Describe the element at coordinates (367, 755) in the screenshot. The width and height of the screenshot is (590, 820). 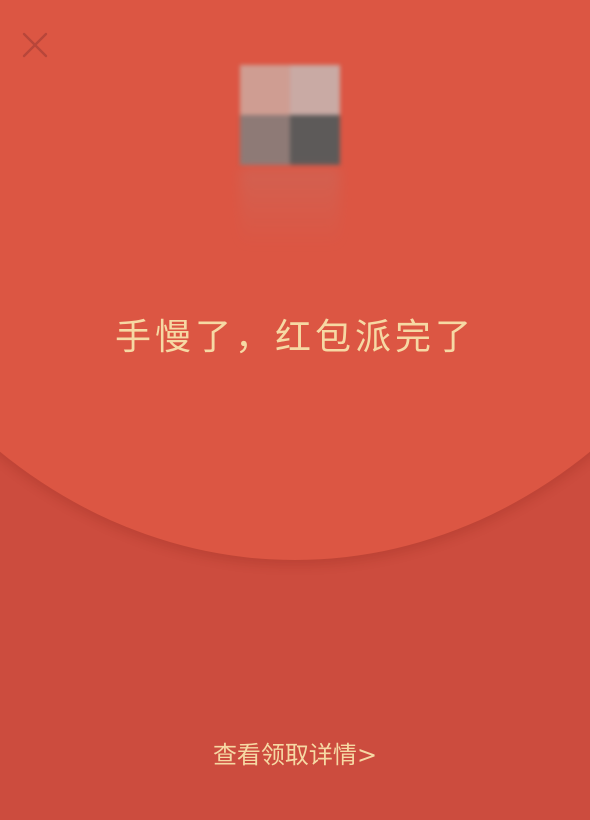
I see `chevron-right-icon: >` at that location.